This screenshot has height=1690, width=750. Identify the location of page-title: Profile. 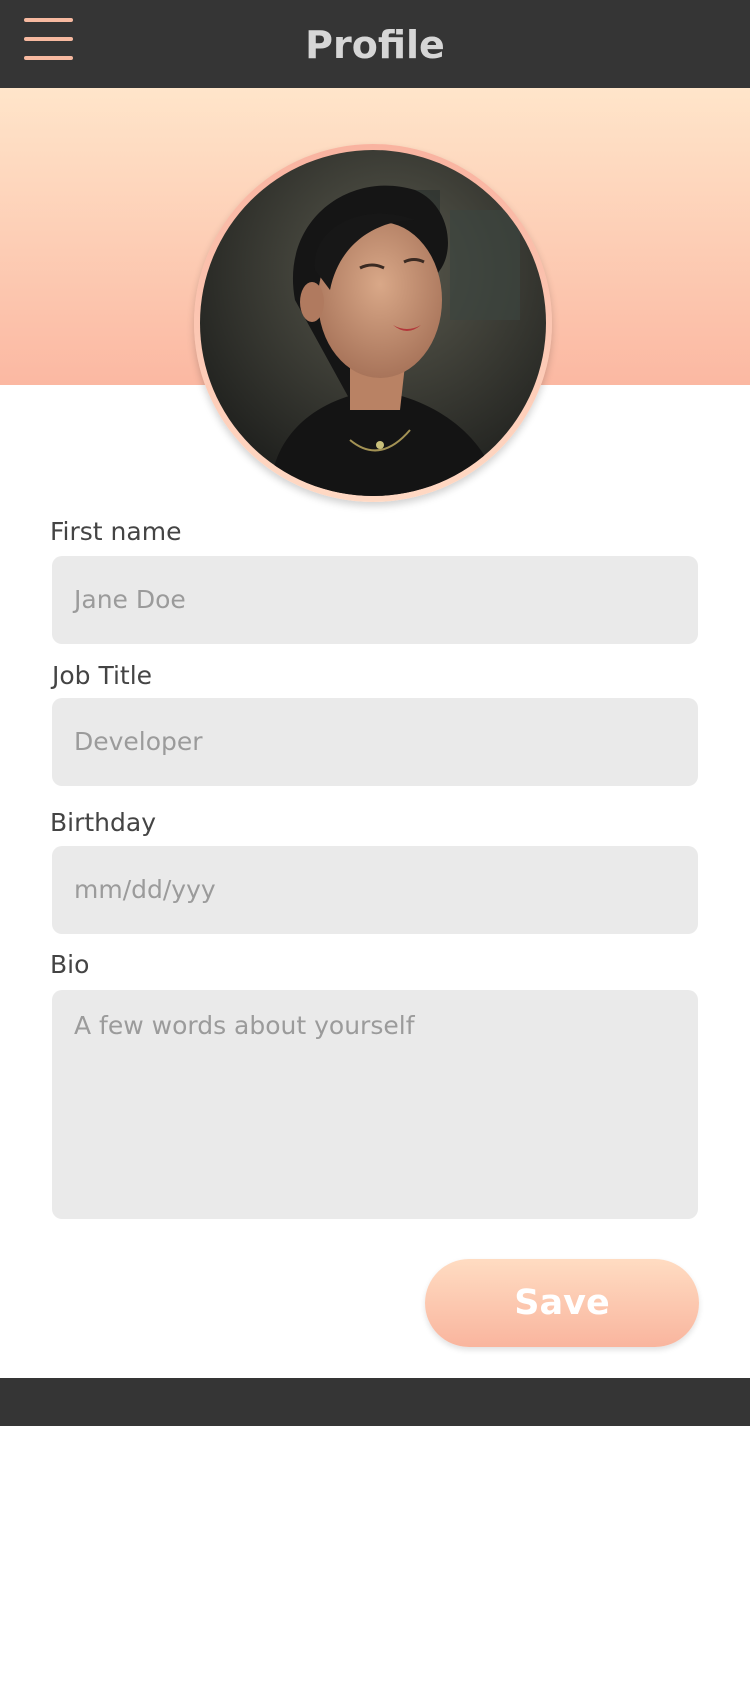
(375, 45).